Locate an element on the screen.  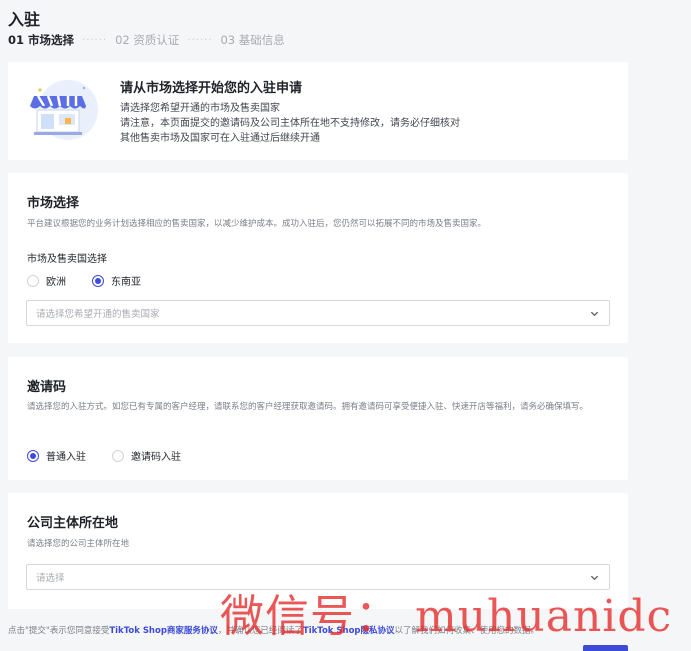
radio-label: 邀请码入驻 is located at coordinates (156, 457).